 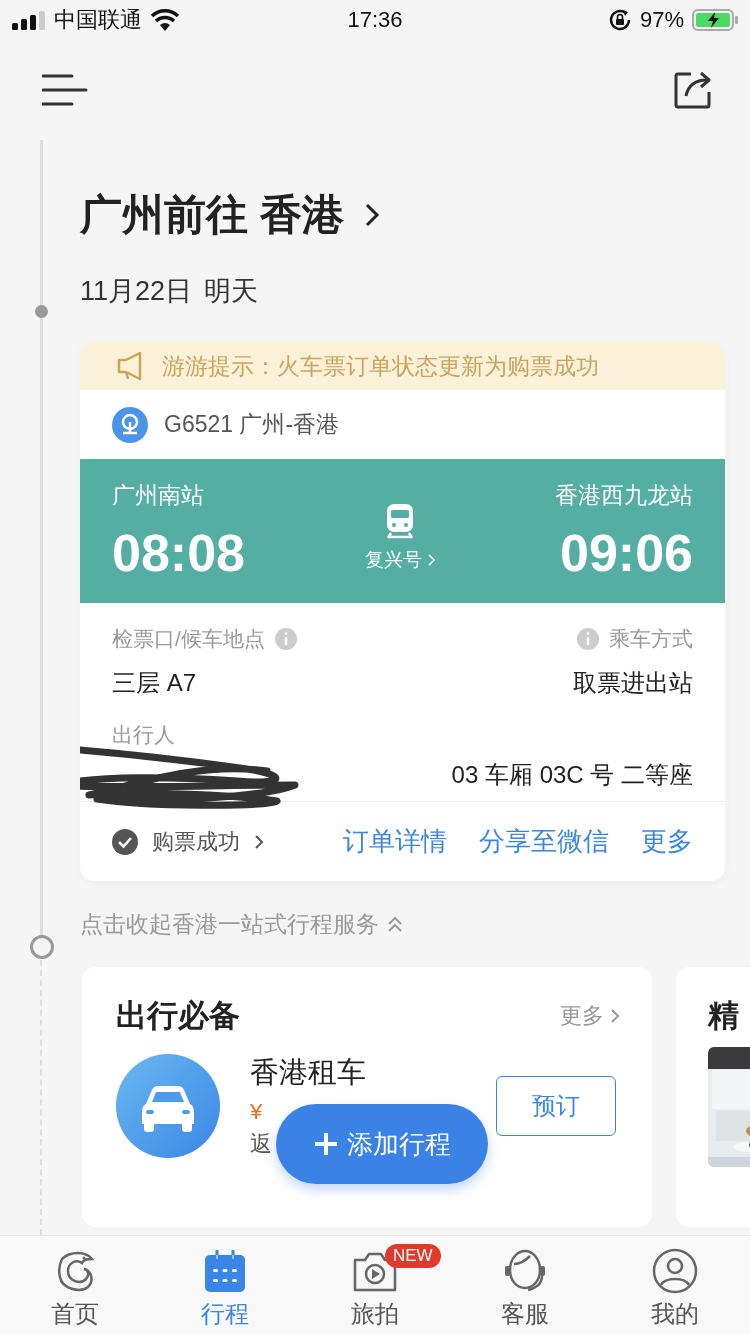 What do you see at coordinates (544, 841) in the screenshot?
I see `card-action-link: 分享至微信` at bounding box center [544, 841].